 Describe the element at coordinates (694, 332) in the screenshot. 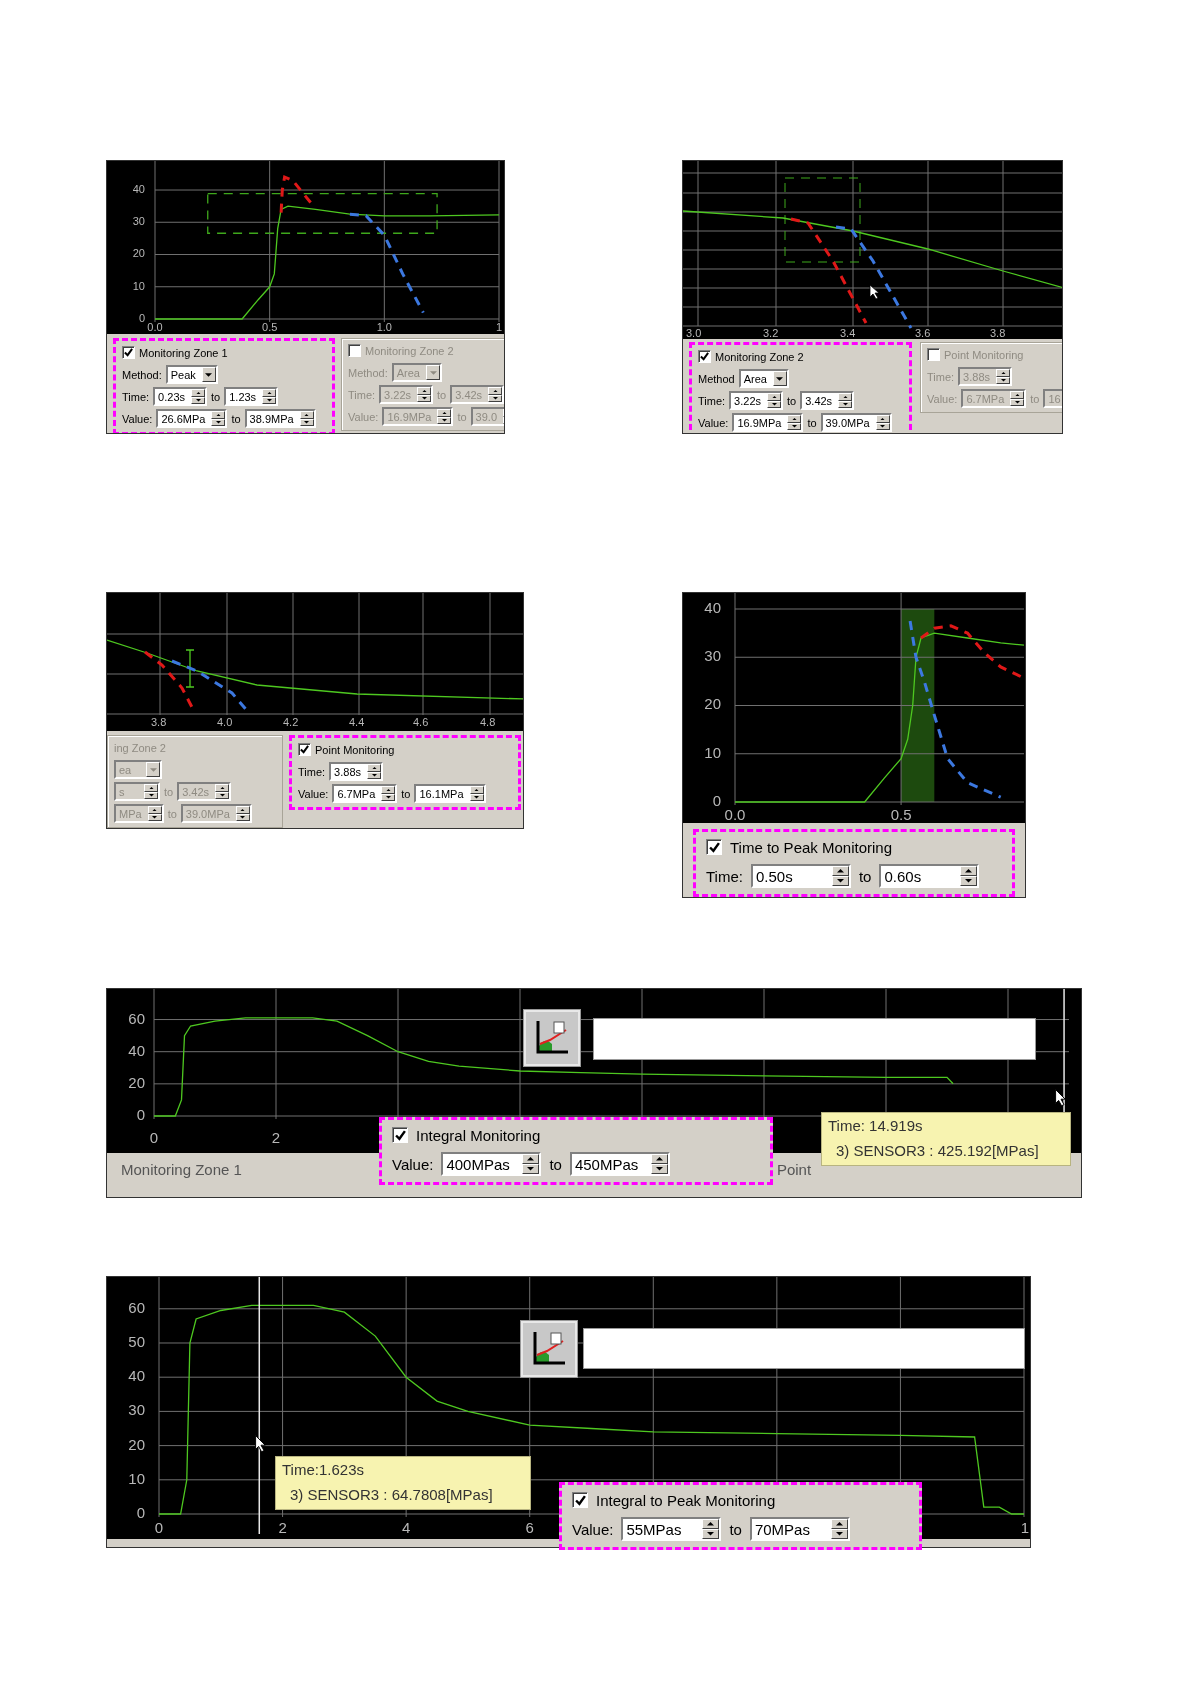

I see `axis-tick-label: 3.0` at that location.